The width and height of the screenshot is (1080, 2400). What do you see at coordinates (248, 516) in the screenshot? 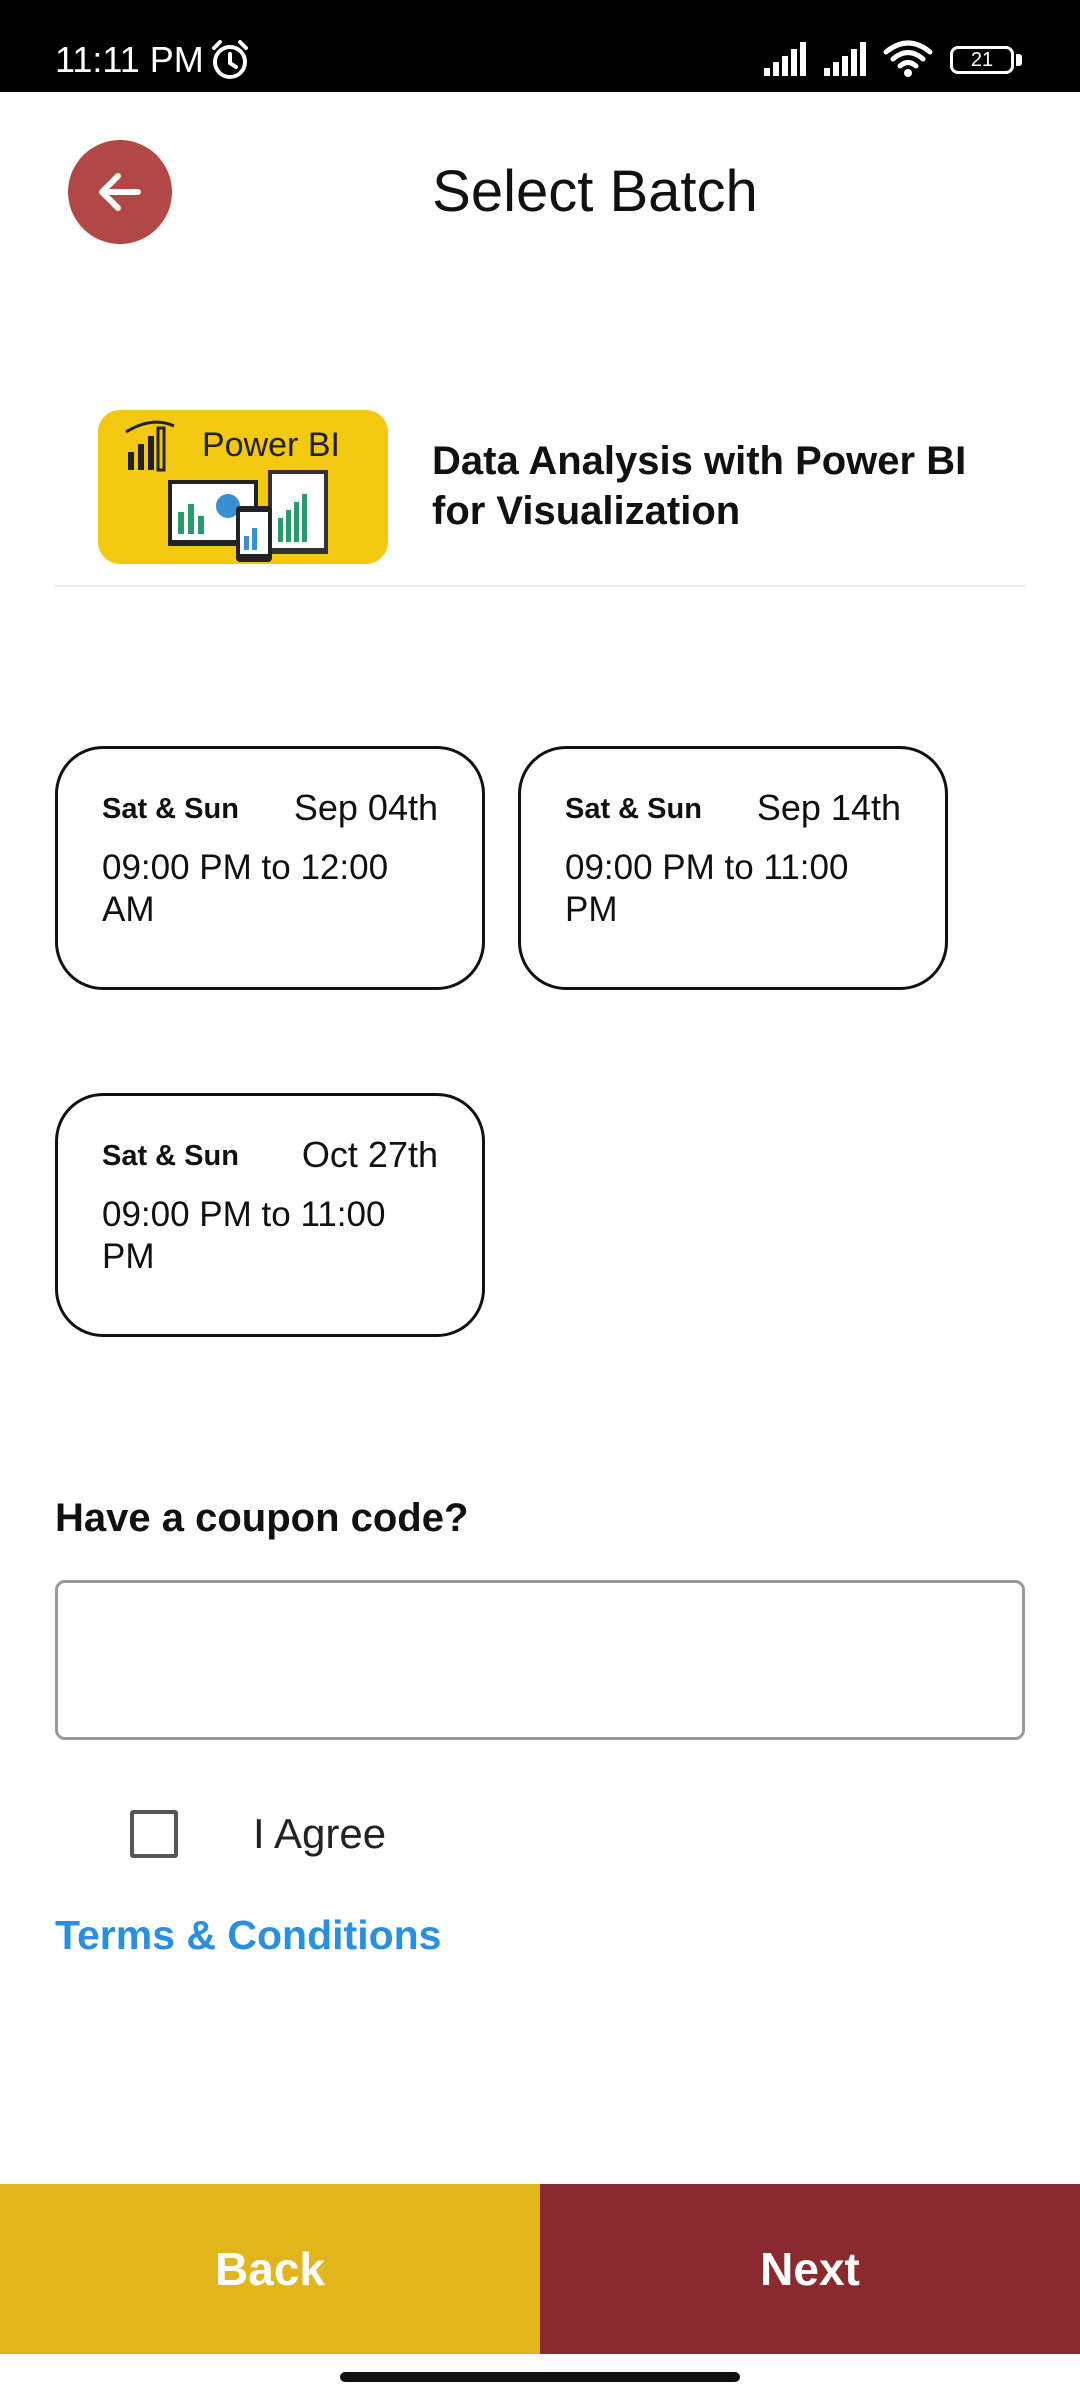
I see `dashboard-devices-image` at bounding box center [248, 516].